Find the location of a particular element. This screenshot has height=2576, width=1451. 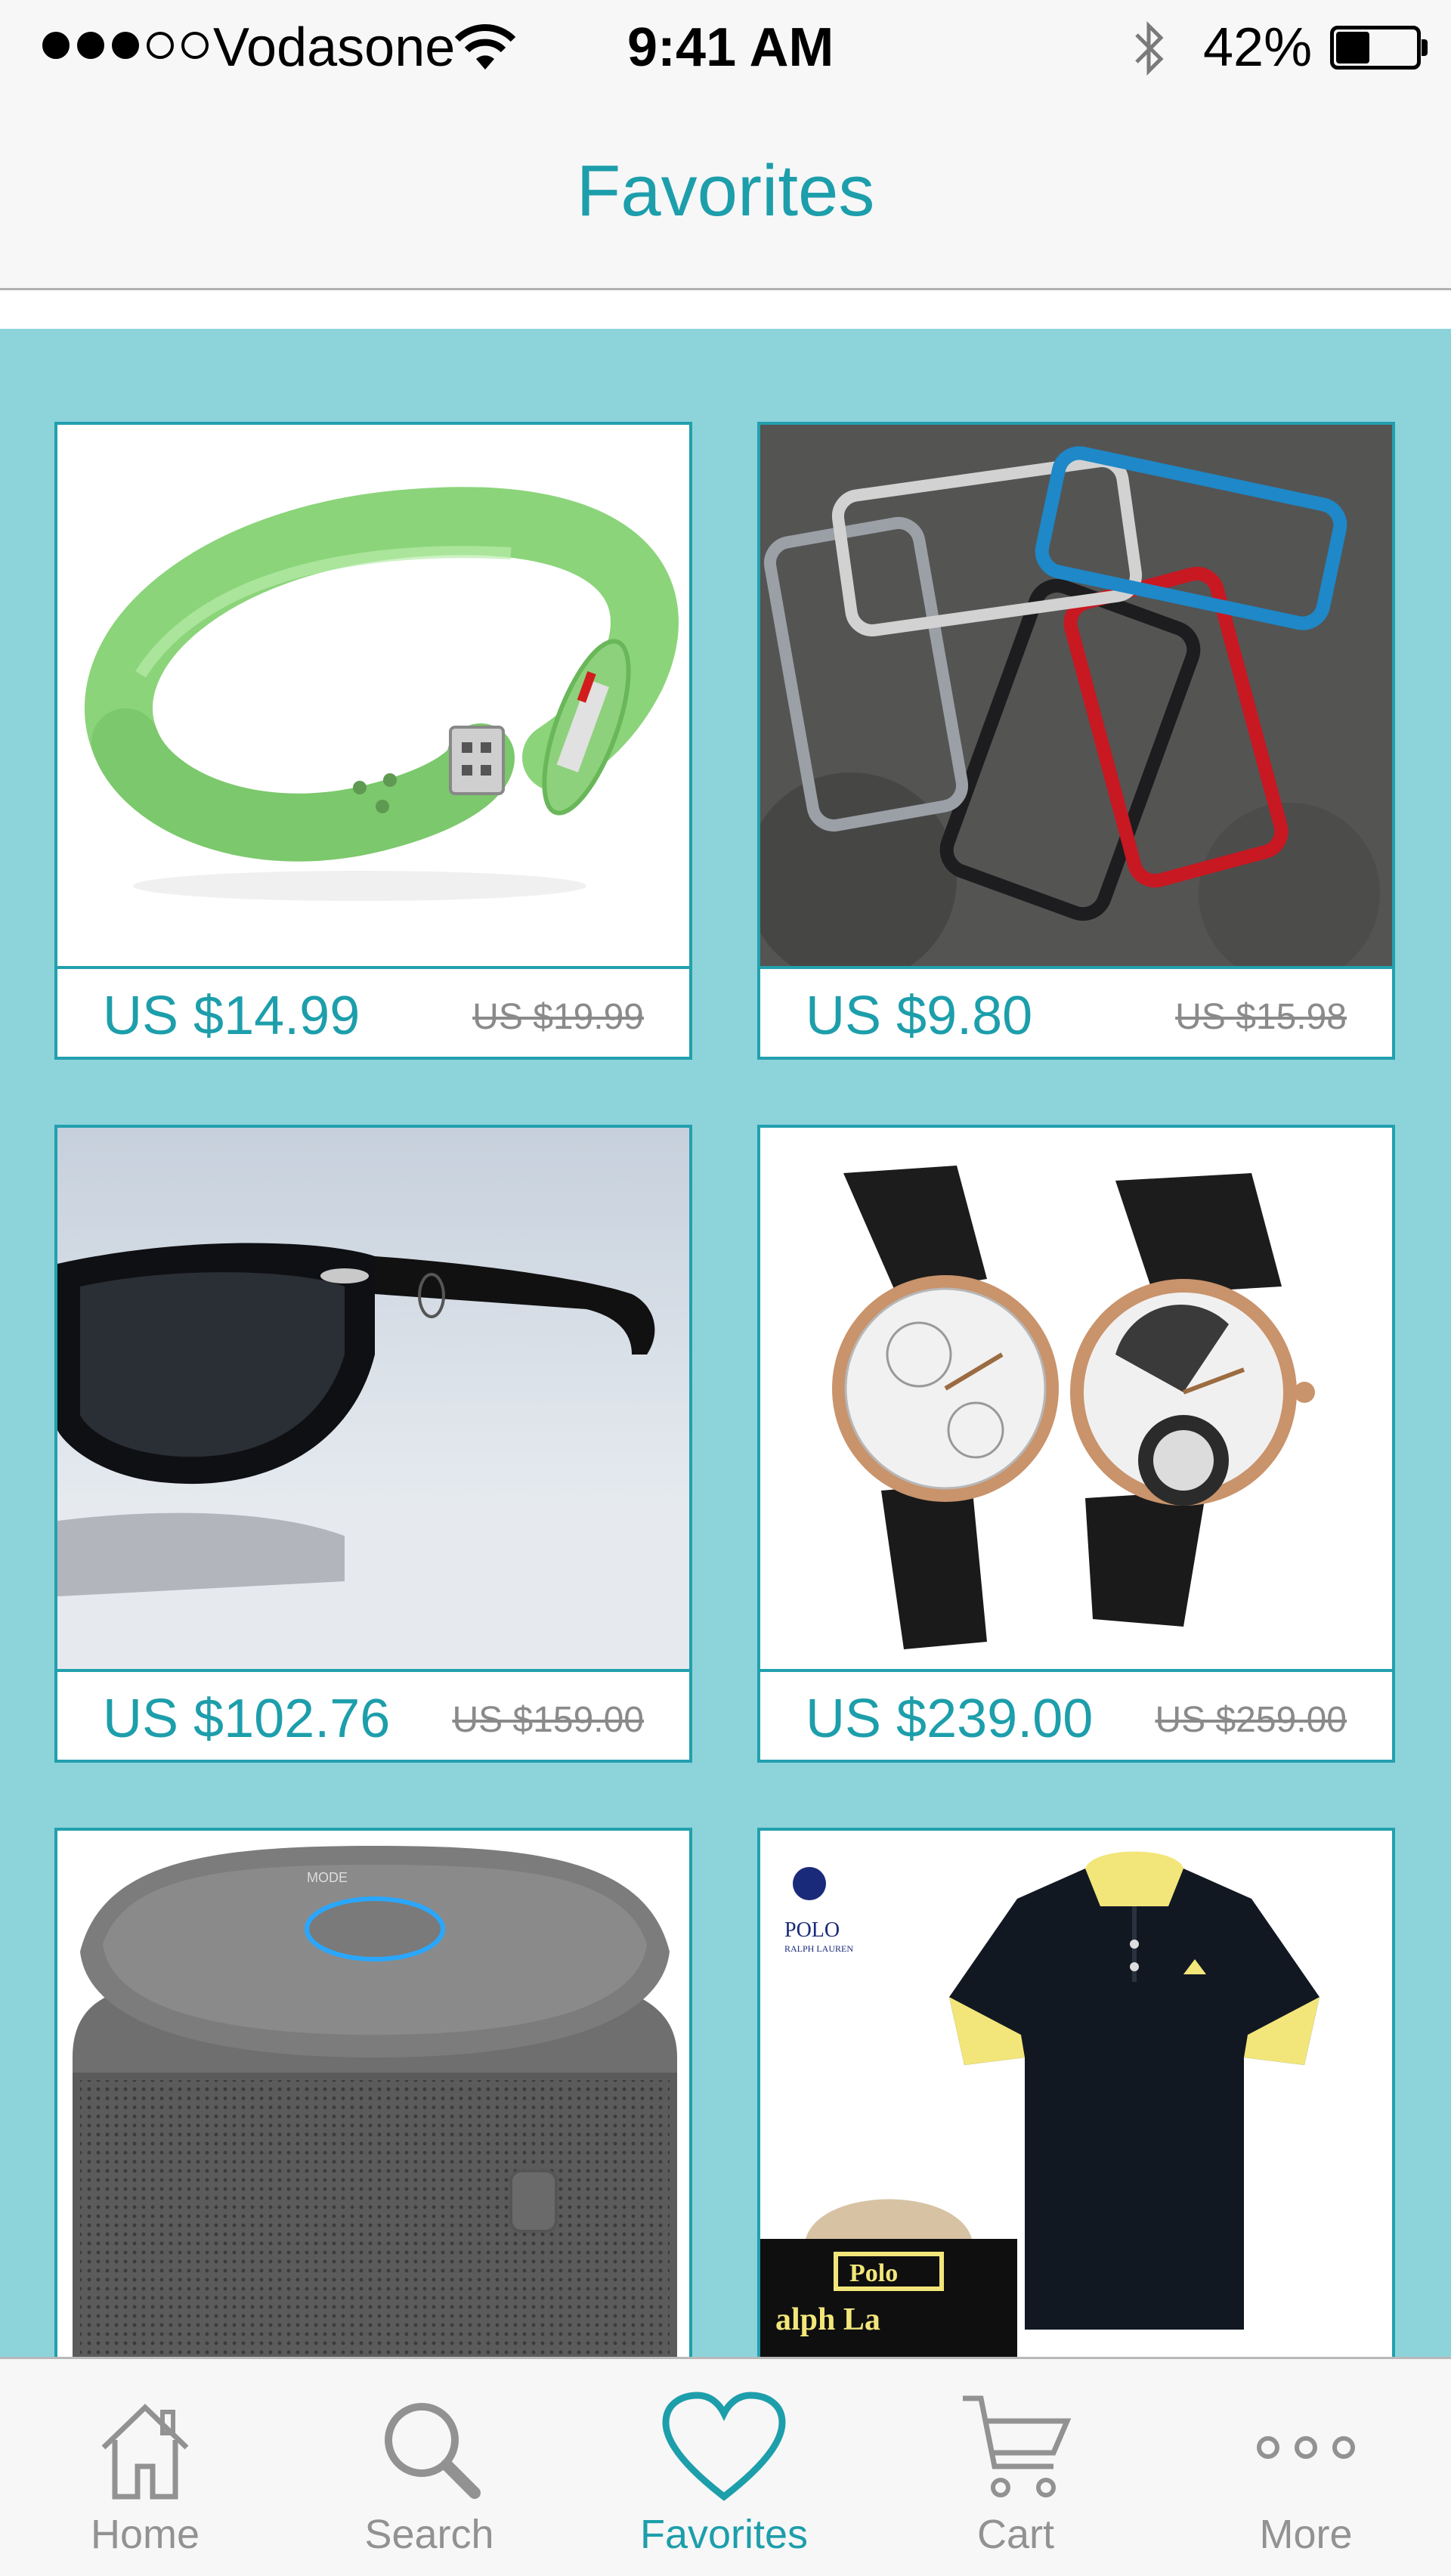

usb-wristband-image is located at coordinates (373, 695).